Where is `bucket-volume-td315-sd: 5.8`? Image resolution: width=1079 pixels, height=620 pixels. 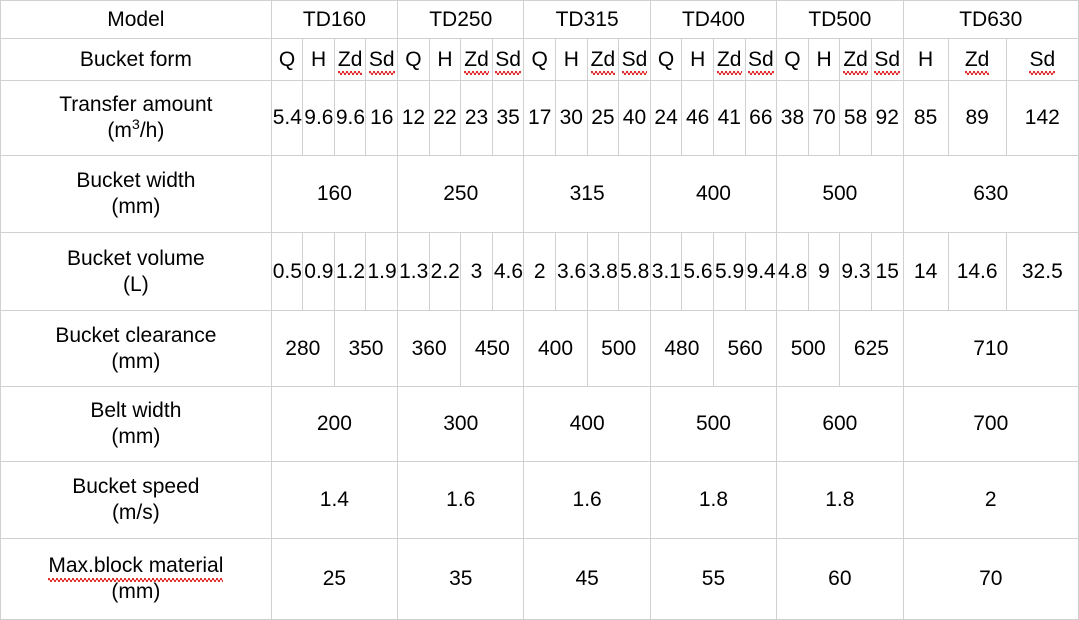 bucket-volume-td315-sd: 5.8 is located at coordinates (634, 271).